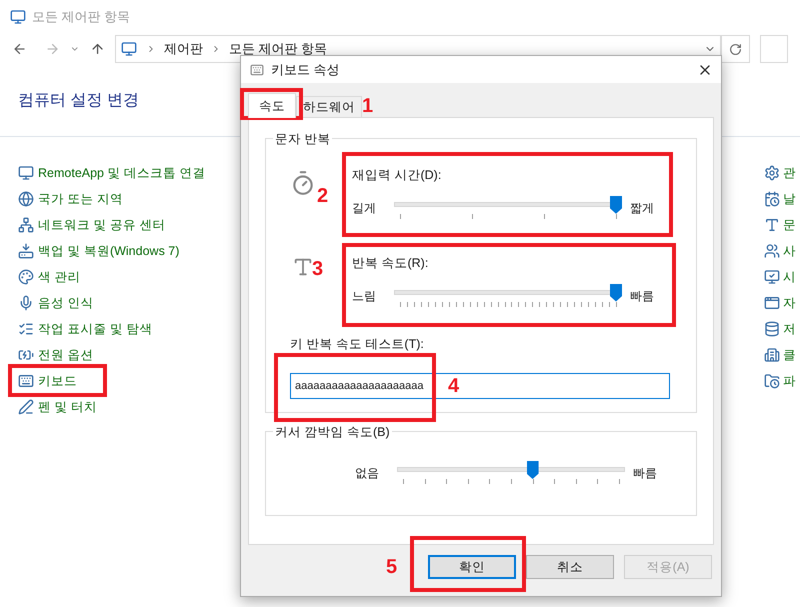 The image size is (800, 607). What do you see at coordinates (390, 263) in the screenshot?
I see `slider-label: 반복 속도(R):` at bounding box center [390, 263].